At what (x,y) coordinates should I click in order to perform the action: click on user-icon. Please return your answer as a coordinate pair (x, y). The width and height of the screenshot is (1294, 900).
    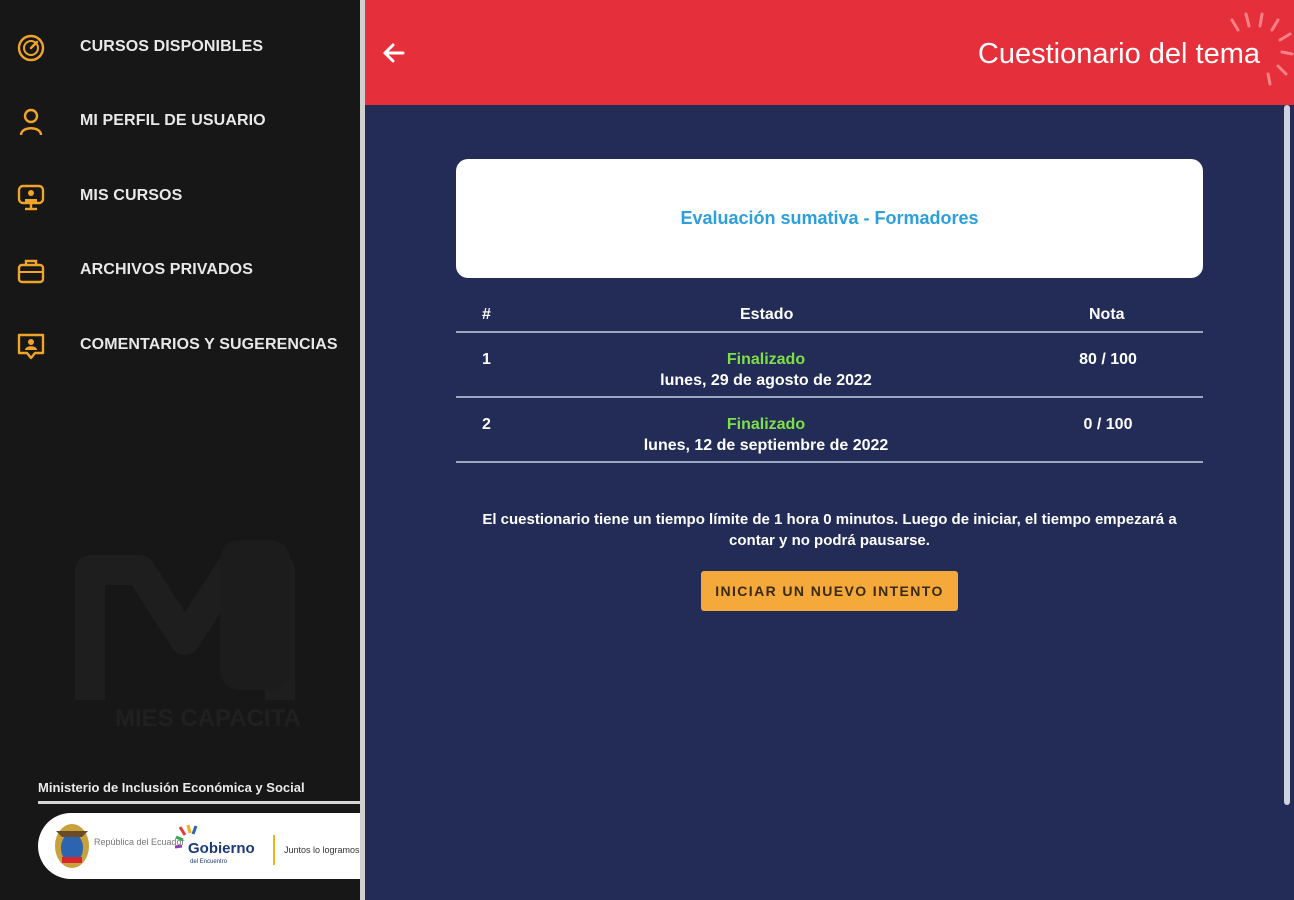
    Looking at the image, I should click on (31, 122).